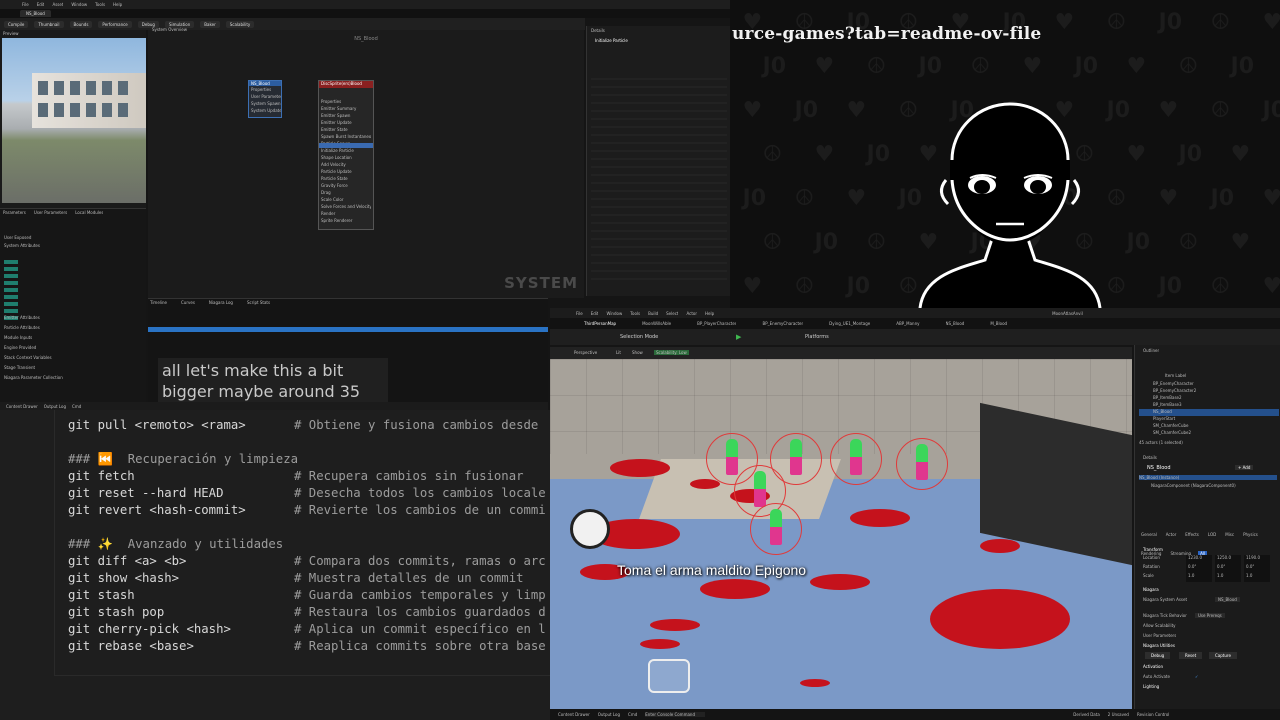 The height and width of the screenshot is (720, 1280). What do you see at coordinates (817, 337) in the screenshot?
I see `platforms-dropdown: Platforms` at bounding box center [817, 337].